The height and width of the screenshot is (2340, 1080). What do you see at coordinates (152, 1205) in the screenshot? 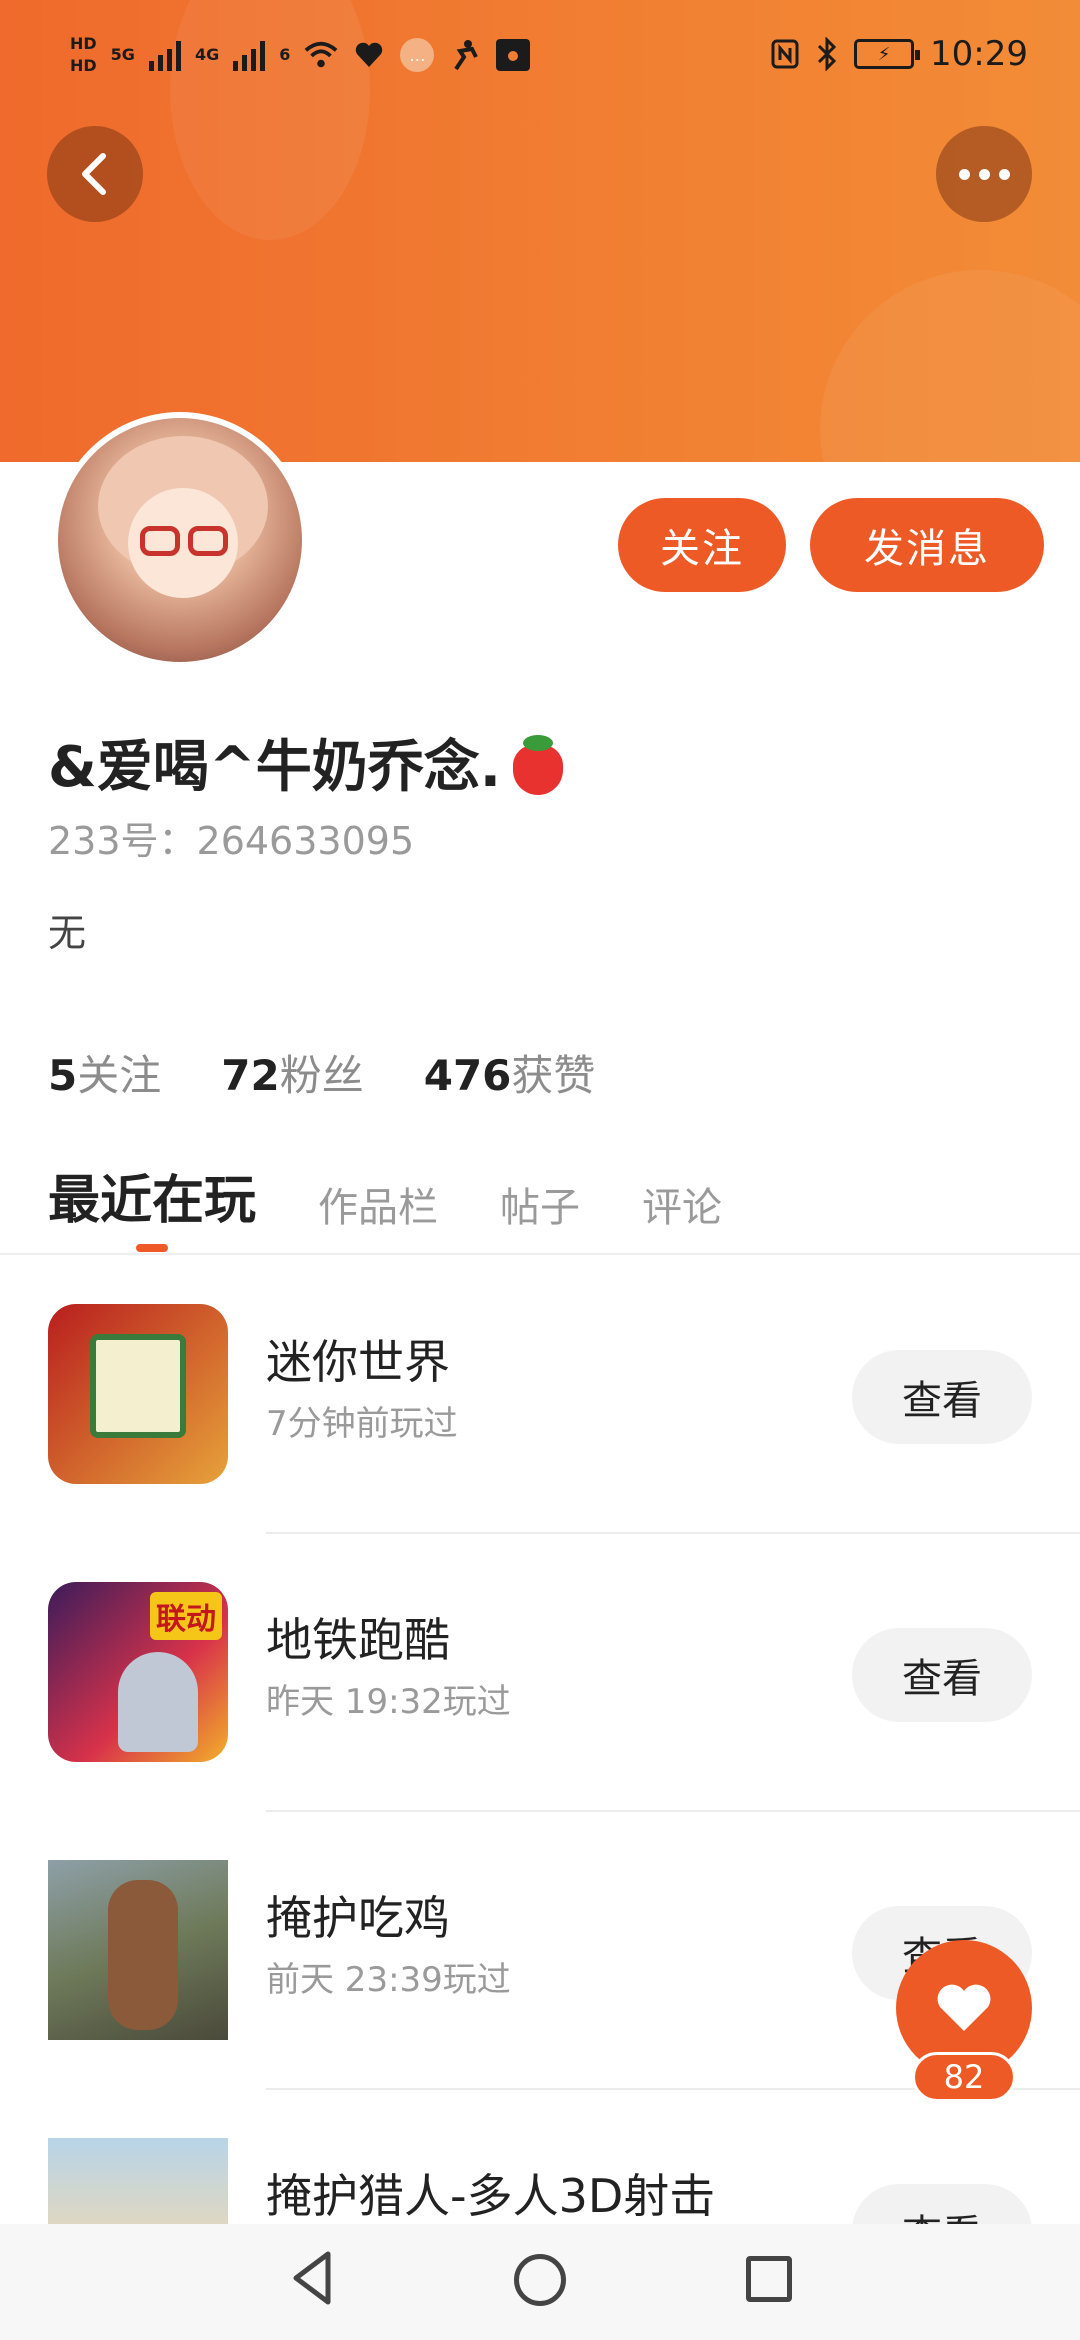
I see `tab-recently-played: 最近在玩` at bounding box center [152, 1205].